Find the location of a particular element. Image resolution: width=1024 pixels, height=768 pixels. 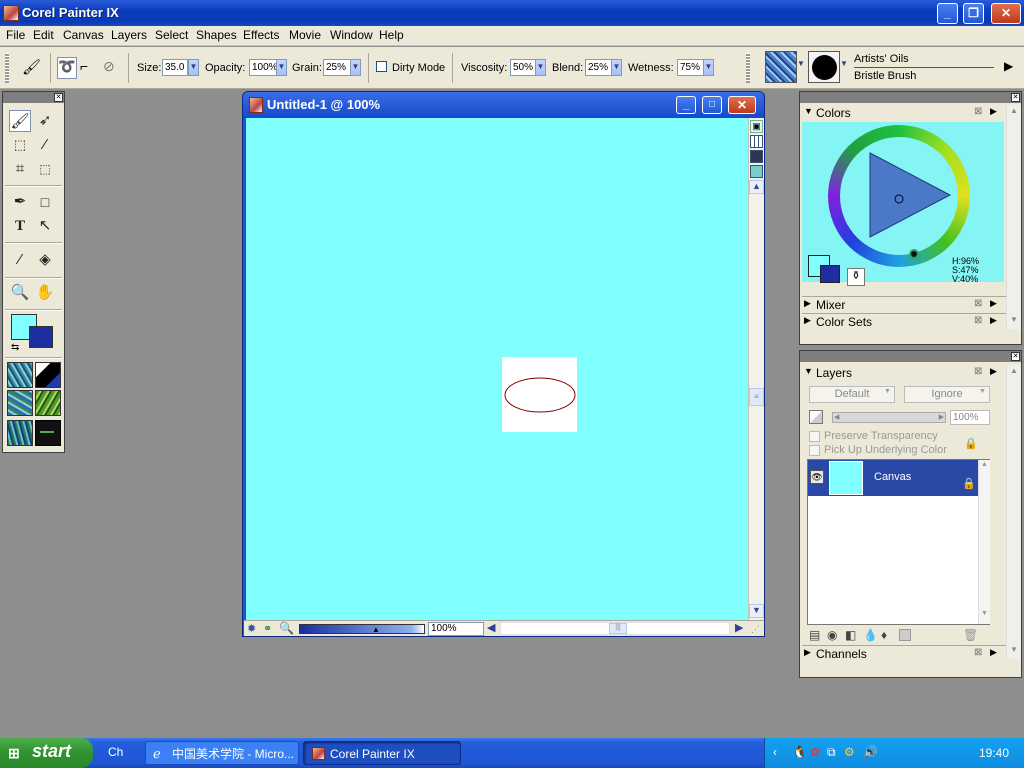

magic-wand-icon: ⁄ is located at coordinates (45, 145).